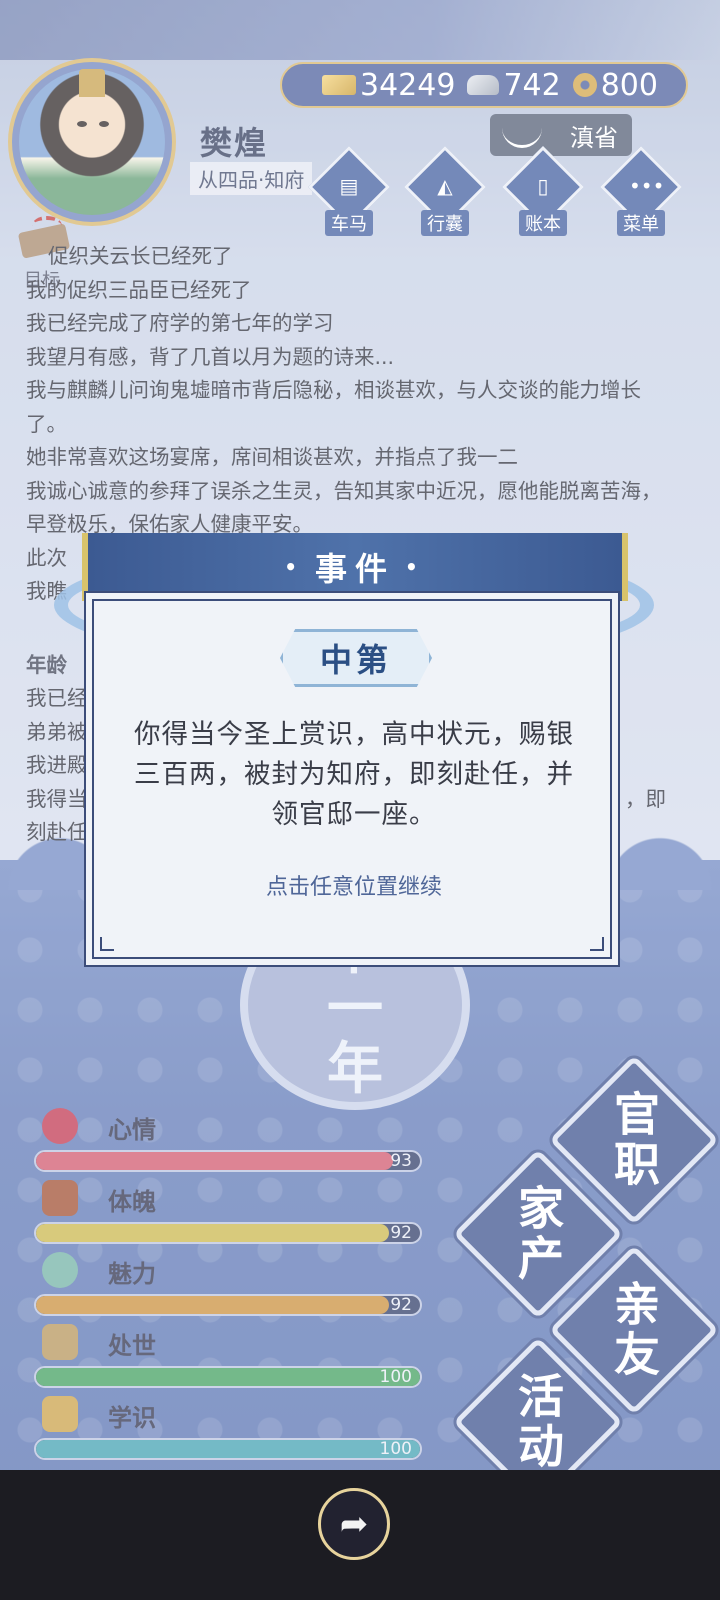 Image resolution: width=720 pixels, height=1600 pixels. What do you see at coordinates (354, 1524) in the screenshot?
I see `share-icon: ➦` at bounding box center [354, 1524].